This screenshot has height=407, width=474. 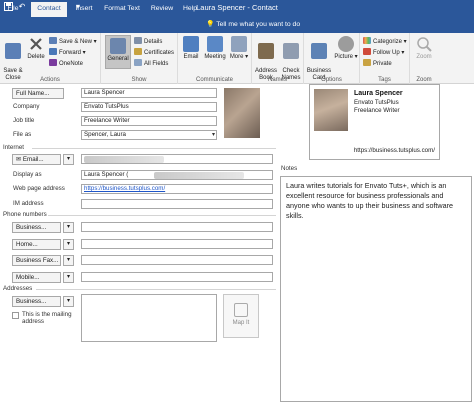 What do you see at coordinates (241, 323) in the screenshot?
I see `map-it-label: Map It` at bounding box center [241, 323].